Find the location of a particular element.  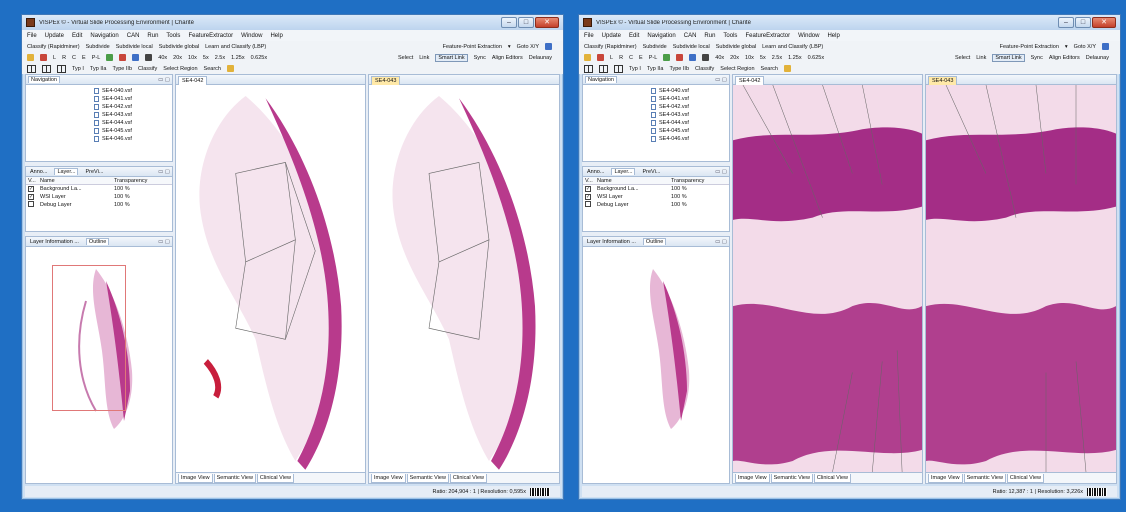

align-editors-button: Align Editors is located at coordinates (507, 58).